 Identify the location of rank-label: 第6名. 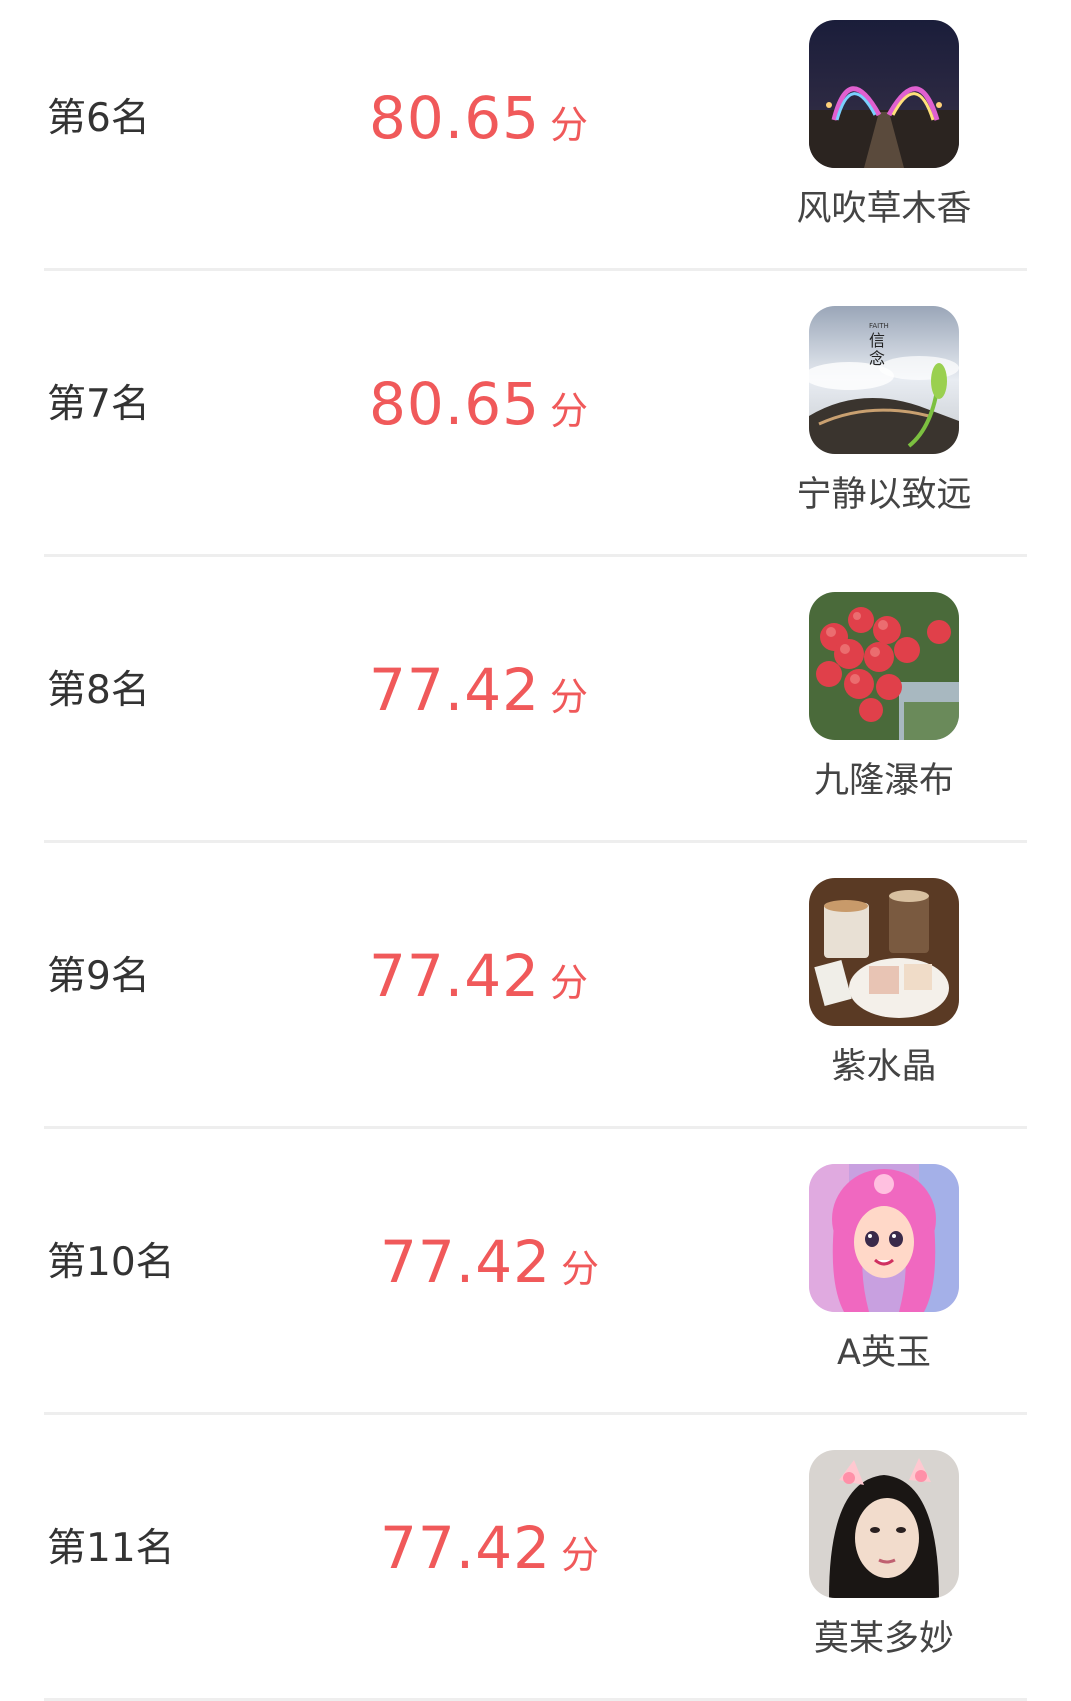
(98, 118).